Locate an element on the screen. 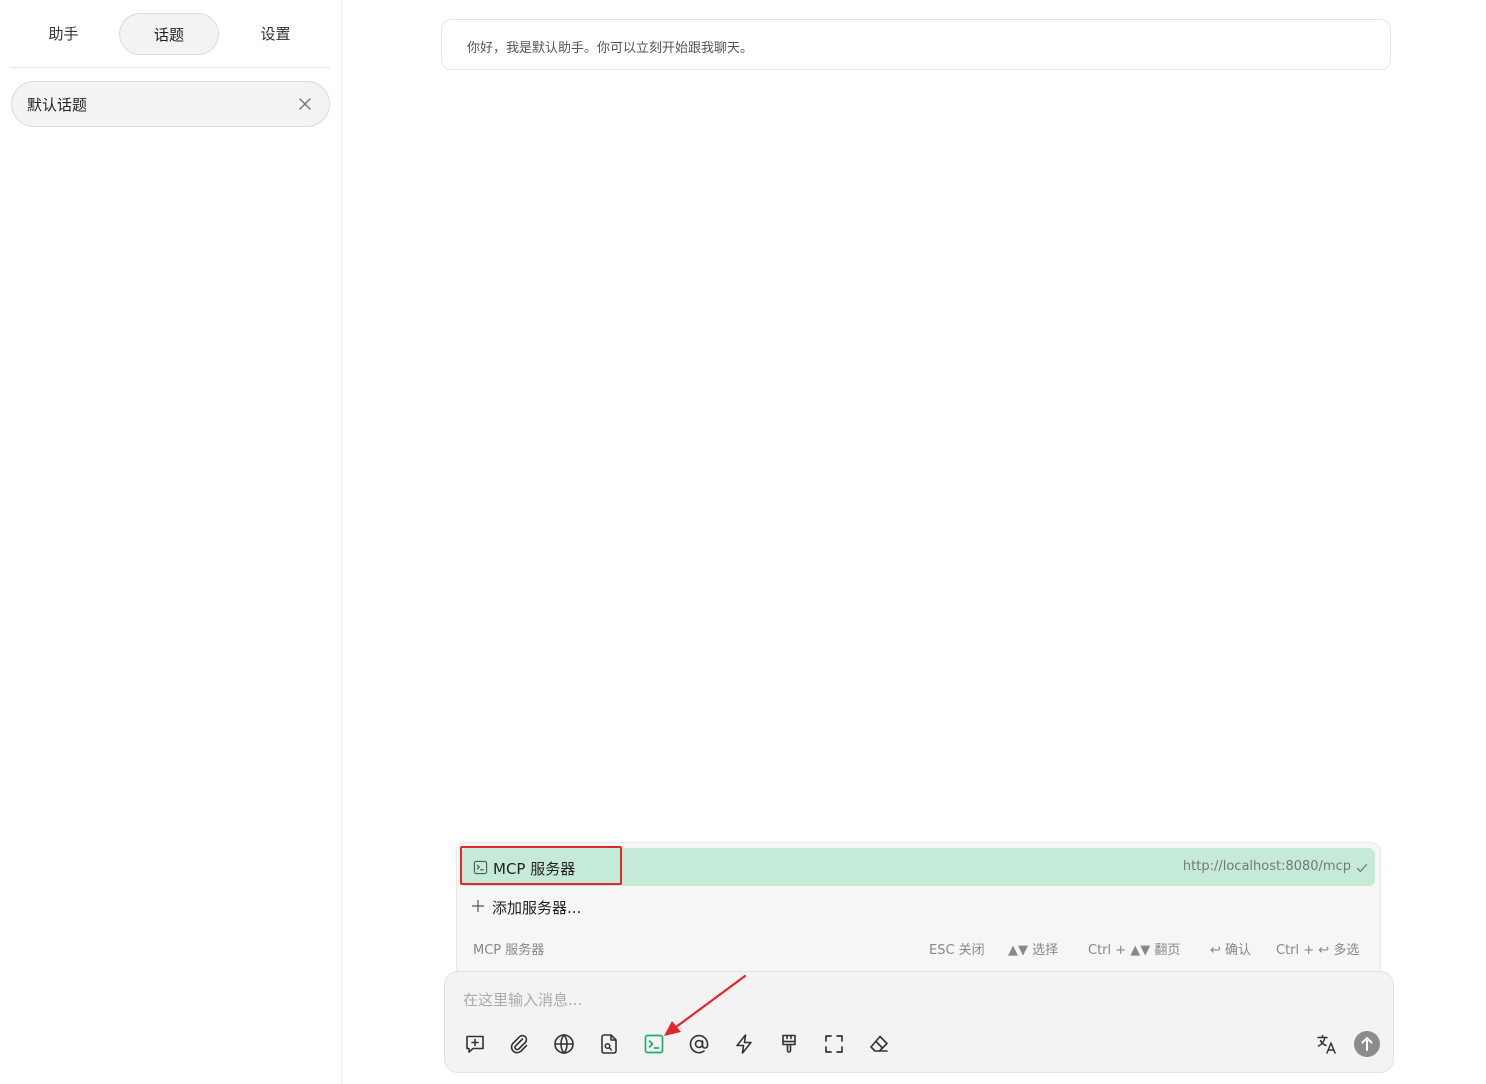  check-icon is located at coordinates (1362, 867).